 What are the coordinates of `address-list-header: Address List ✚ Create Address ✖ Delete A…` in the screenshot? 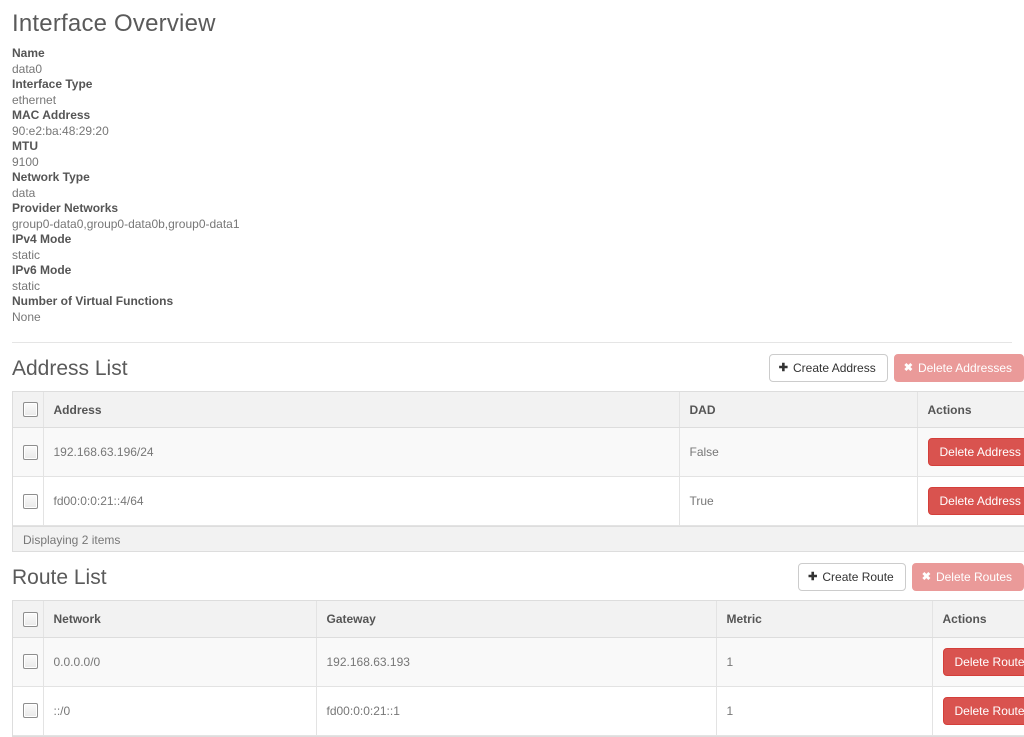 It's located at (512, 371).